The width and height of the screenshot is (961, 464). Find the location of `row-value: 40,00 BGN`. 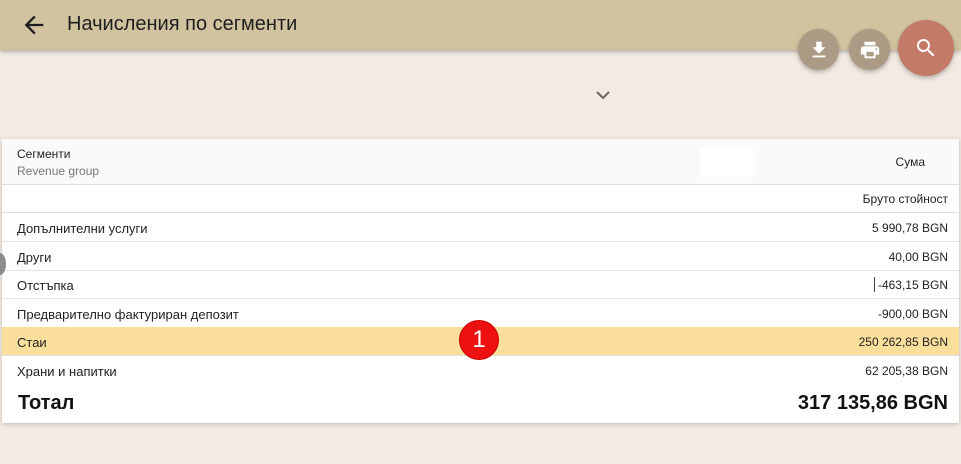

row-value: 40,00 BGN is located at coordinates (918, 257).